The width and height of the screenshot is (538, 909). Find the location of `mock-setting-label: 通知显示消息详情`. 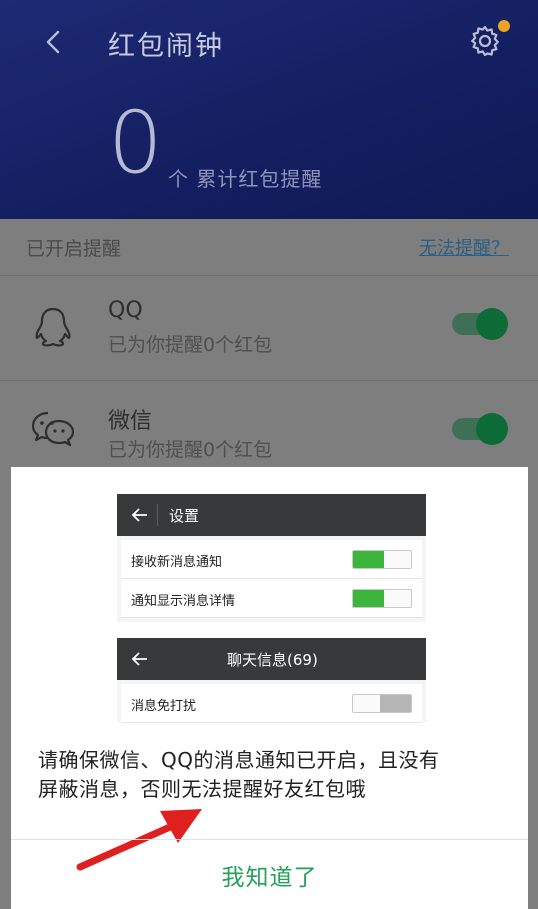

mock-setting-label: 通知显示消息详情 is located at coordinates (183, 601).